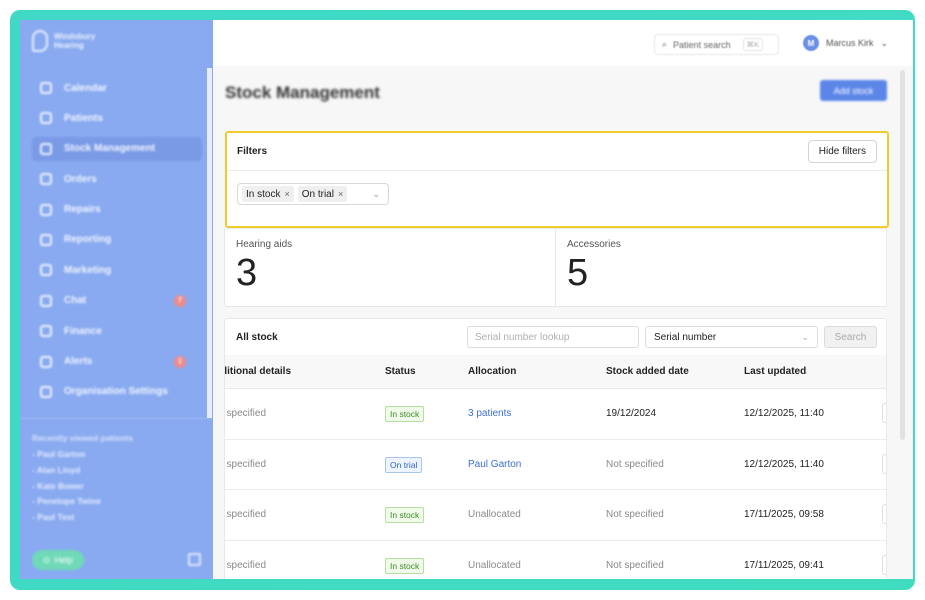  I want to click on sidebar-item-label: Repairs, so click(82, 210).